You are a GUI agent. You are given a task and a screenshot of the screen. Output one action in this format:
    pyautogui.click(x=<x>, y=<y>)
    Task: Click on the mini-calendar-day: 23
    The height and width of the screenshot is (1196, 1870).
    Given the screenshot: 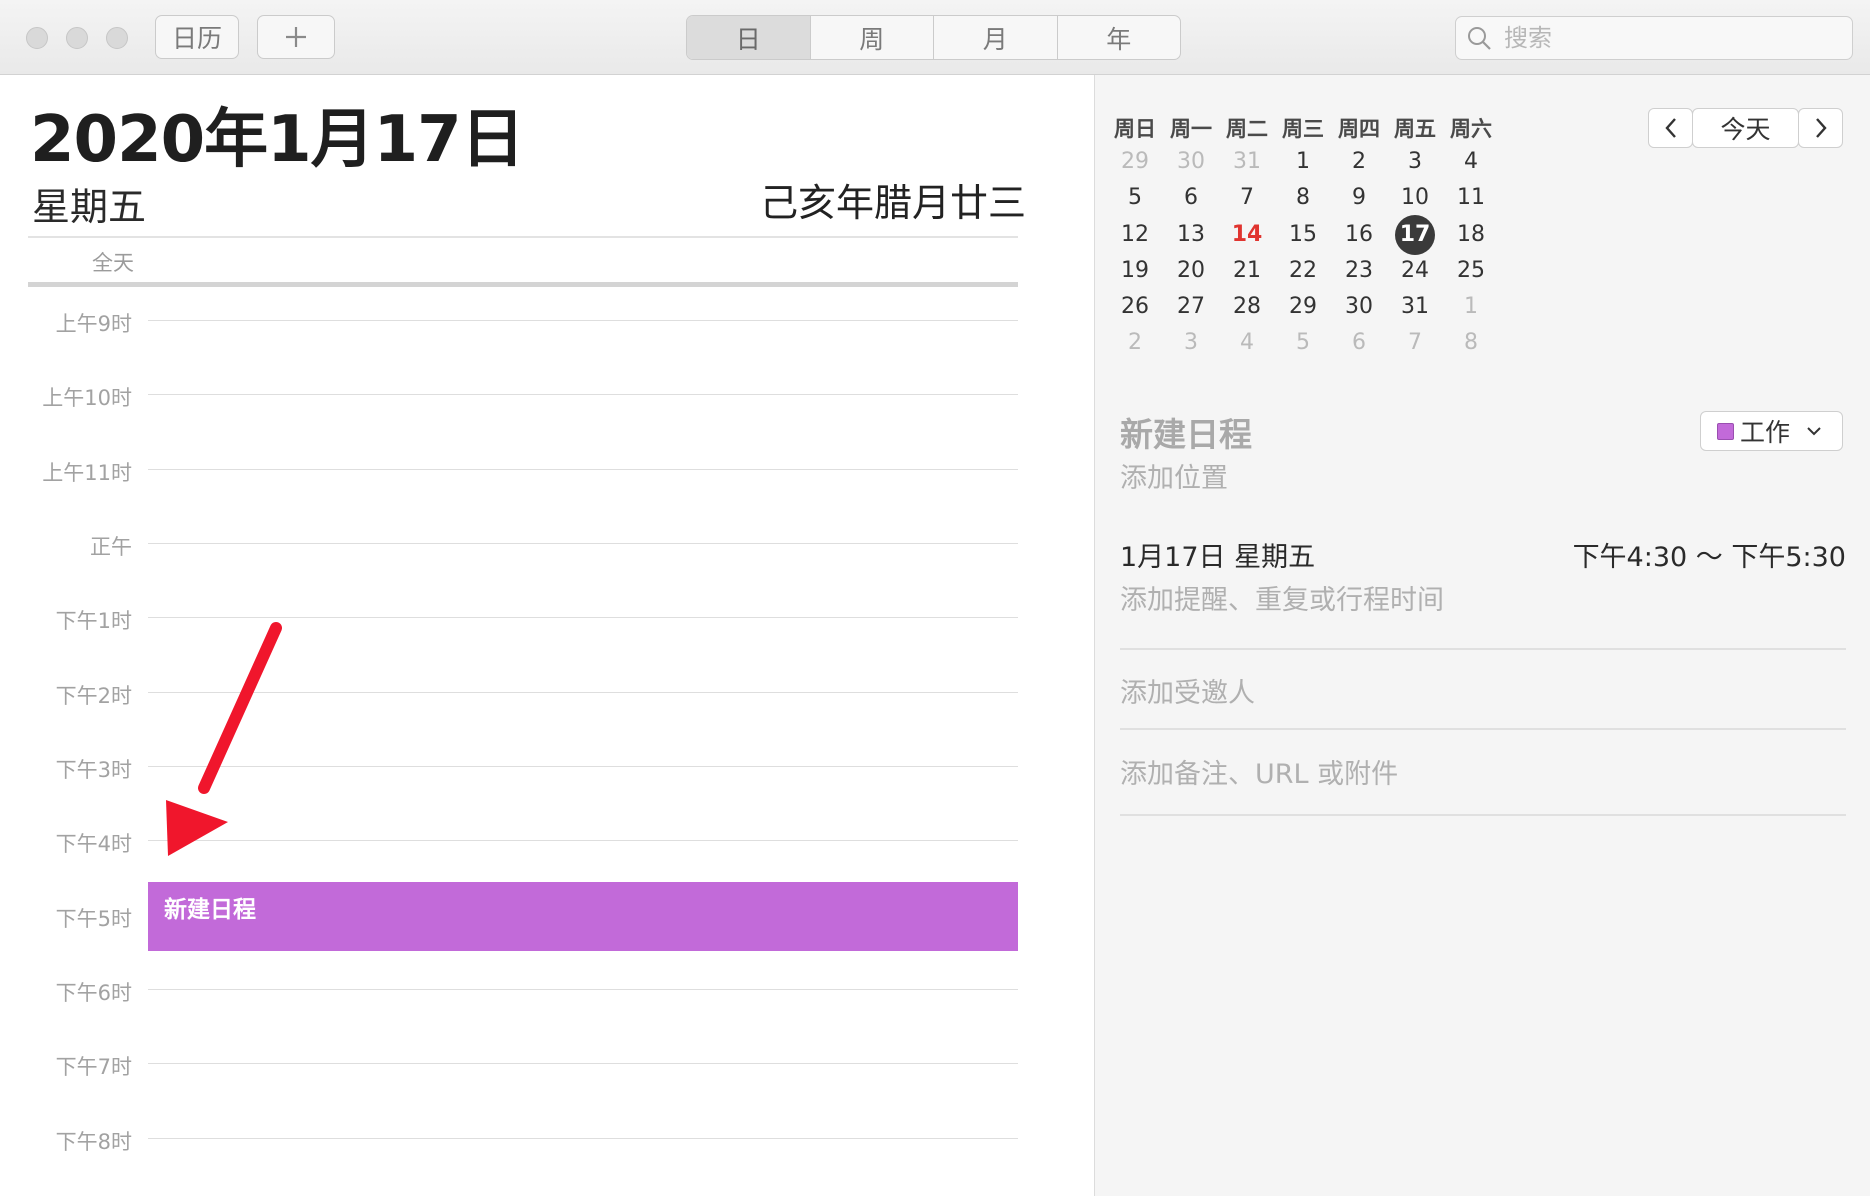 What is the action you would take?
    pyautogui.click(x=1359, y=271)
    